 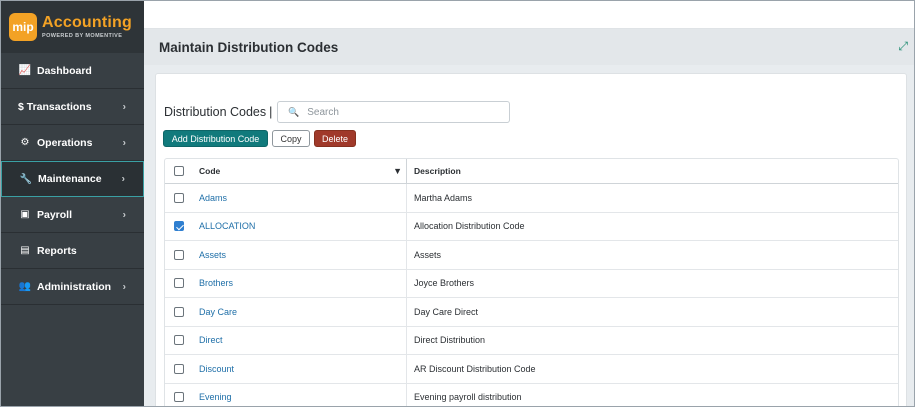 I want to click on sidebar-item-label: Maintenance, so click(x=70, y=179).